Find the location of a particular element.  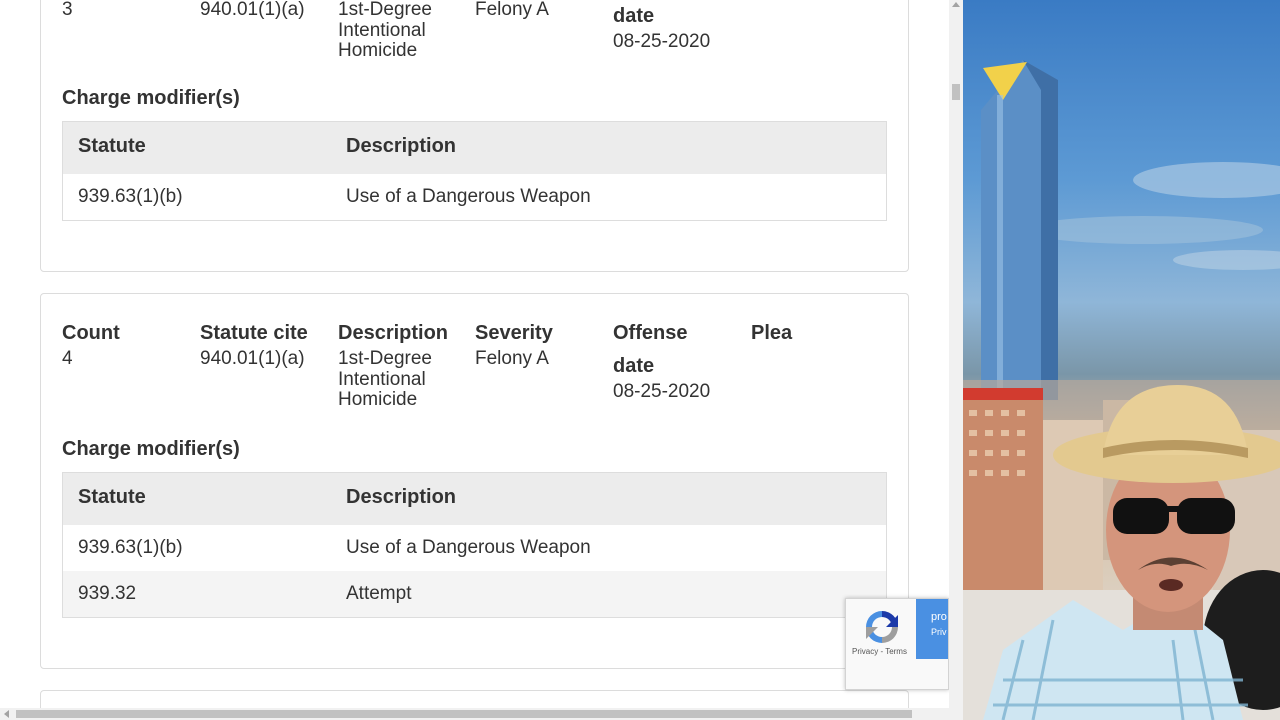

severity-header: Severity is located at coordinates (514, 333).